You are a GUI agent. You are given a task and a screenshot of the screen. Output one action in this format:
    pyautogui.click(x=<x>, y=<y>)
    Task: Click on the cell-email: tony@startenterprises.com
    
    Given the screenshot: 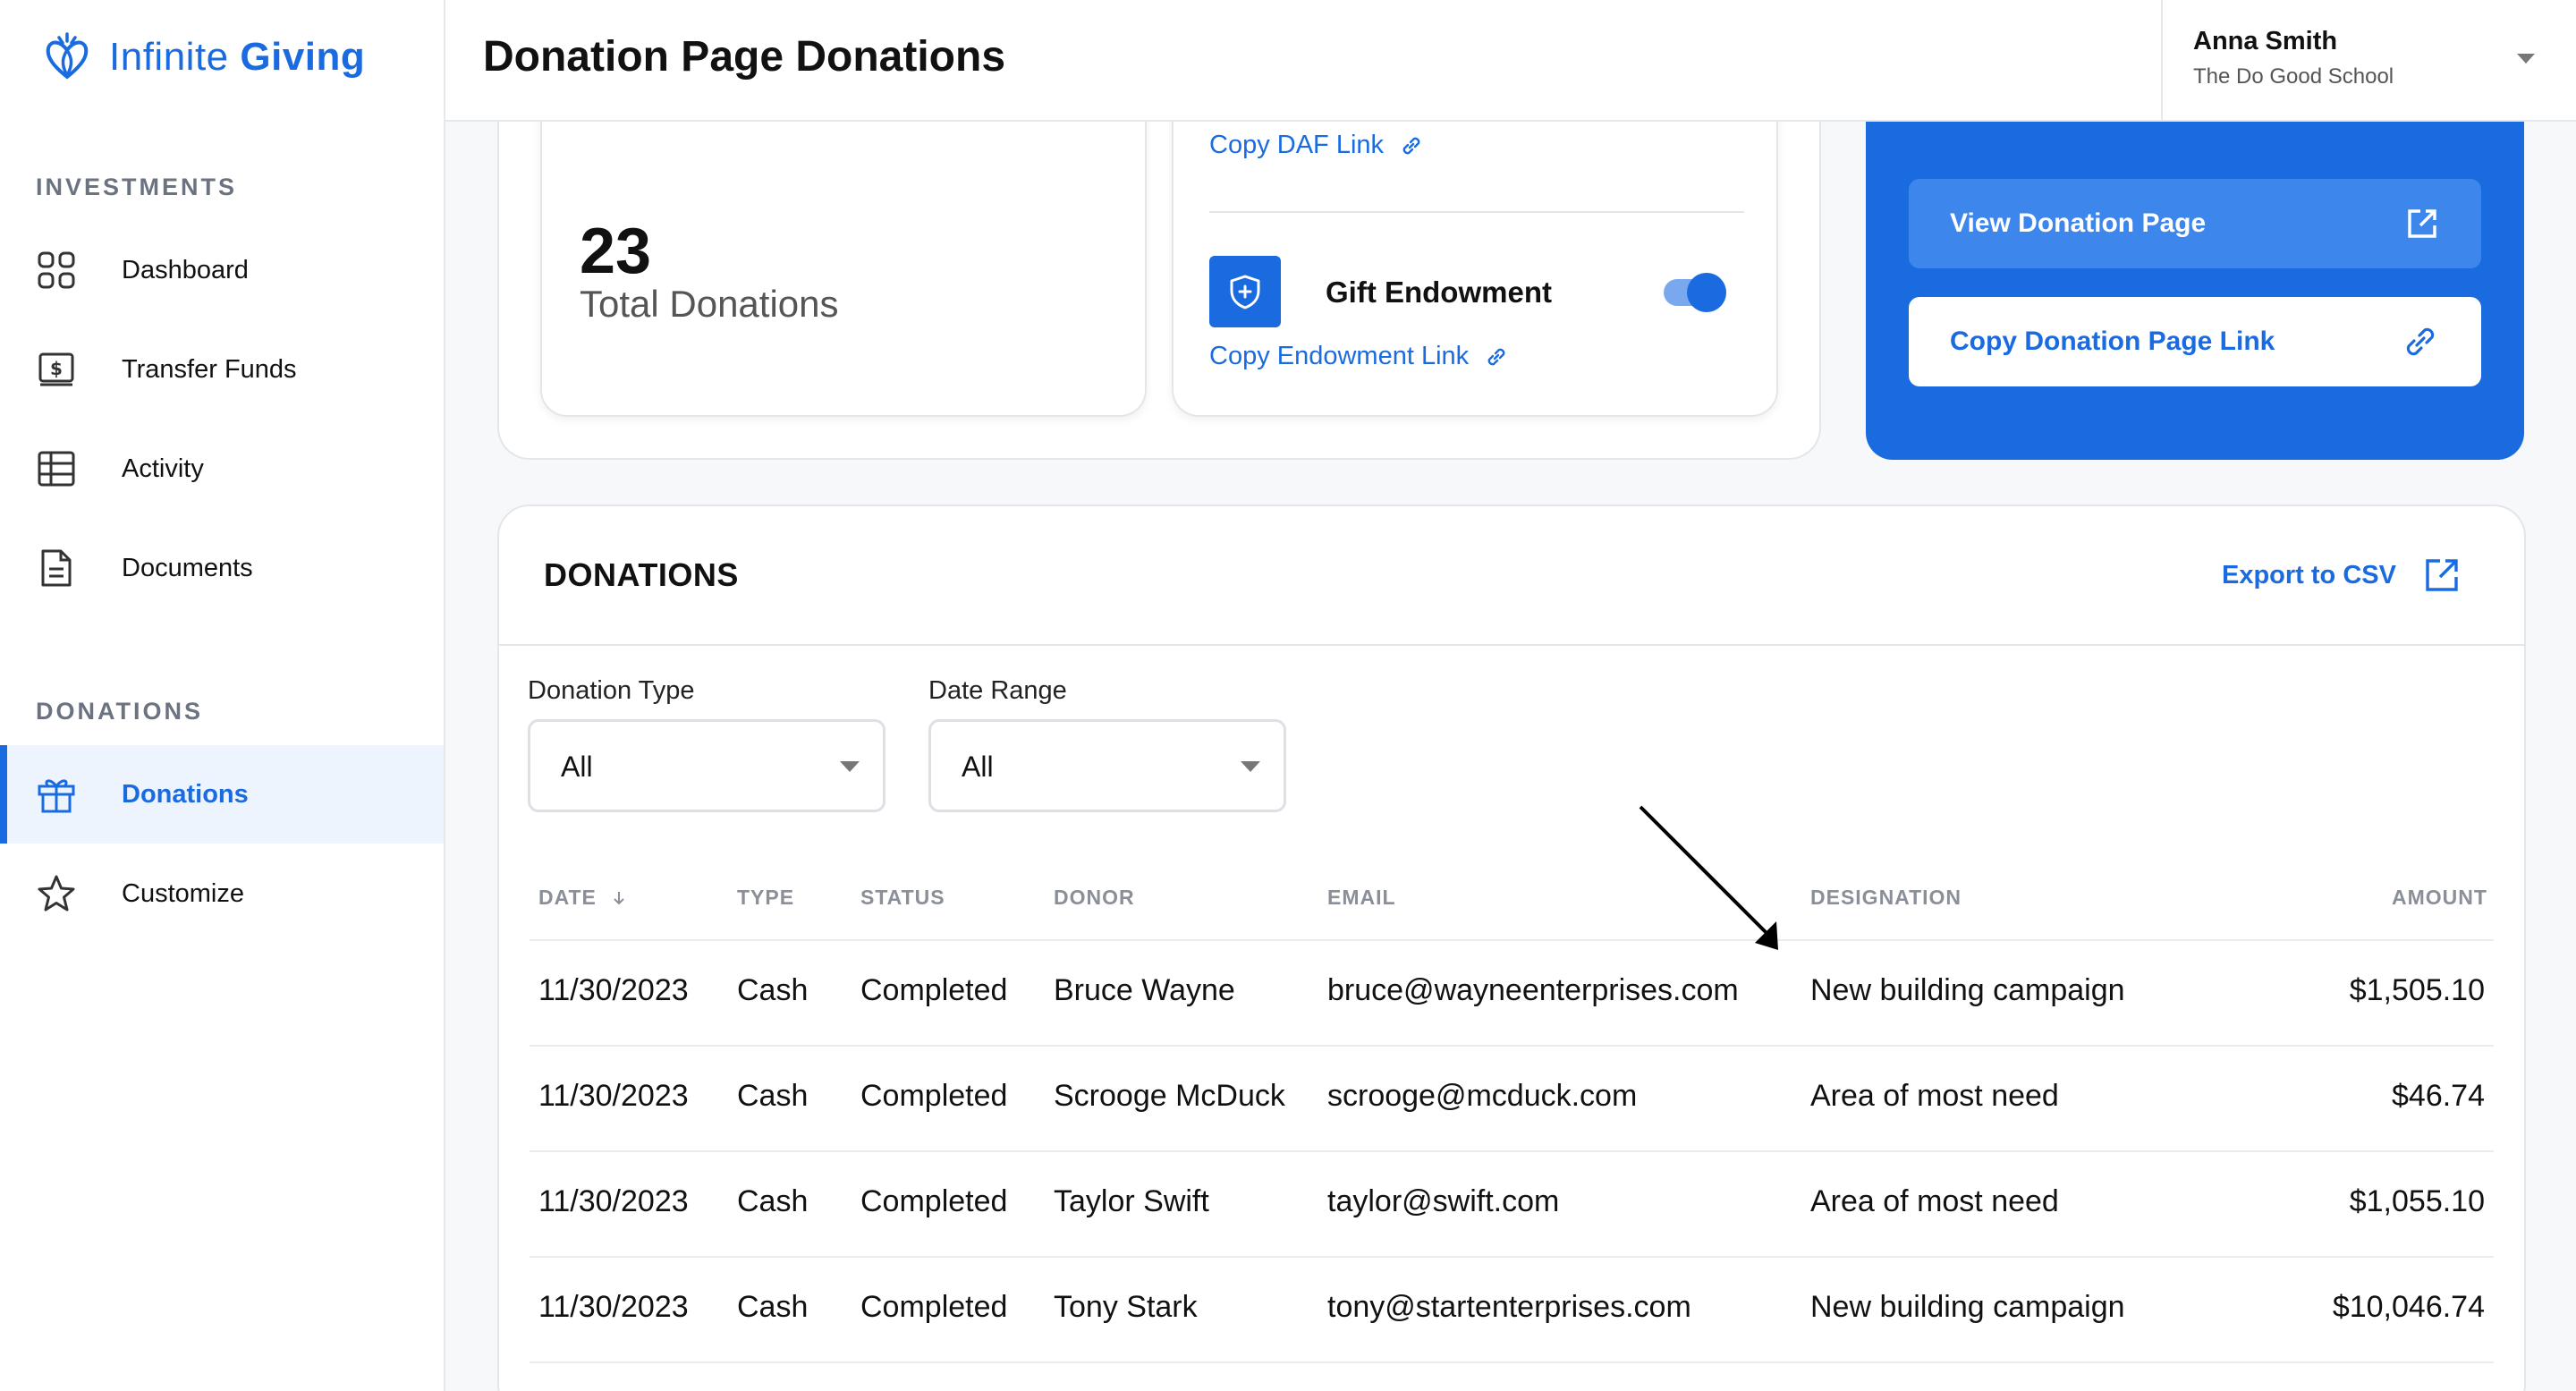 What is the action you would take?
    pyautogui.click(x=1509, y=1307)
    